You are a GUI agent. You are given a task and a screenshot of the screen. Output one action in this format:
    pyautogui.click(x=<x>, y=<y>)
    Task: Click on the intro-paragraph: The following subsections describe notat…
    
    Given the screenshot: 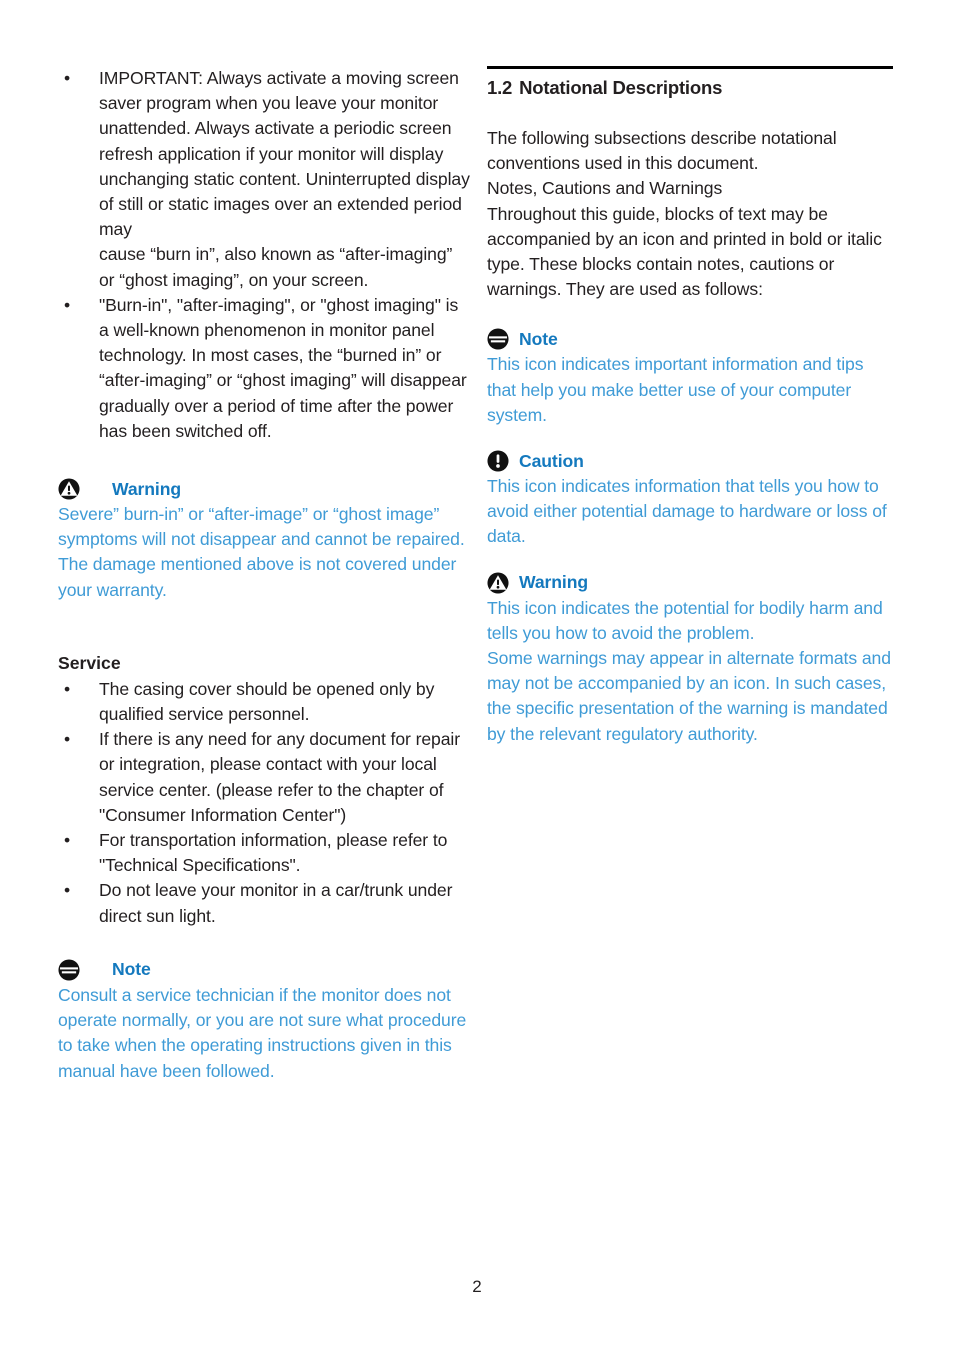 What is the action you would take?
    pyautogui.click(x=684, y=214)
    